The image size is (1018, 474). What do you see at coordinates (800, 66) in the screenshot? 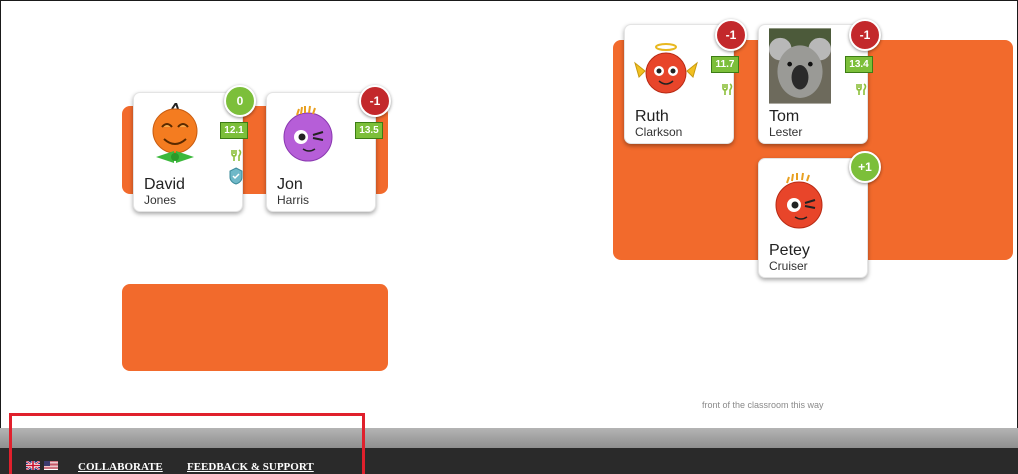
I see `koala-photo-avatar` at bounding box center [800, 66].